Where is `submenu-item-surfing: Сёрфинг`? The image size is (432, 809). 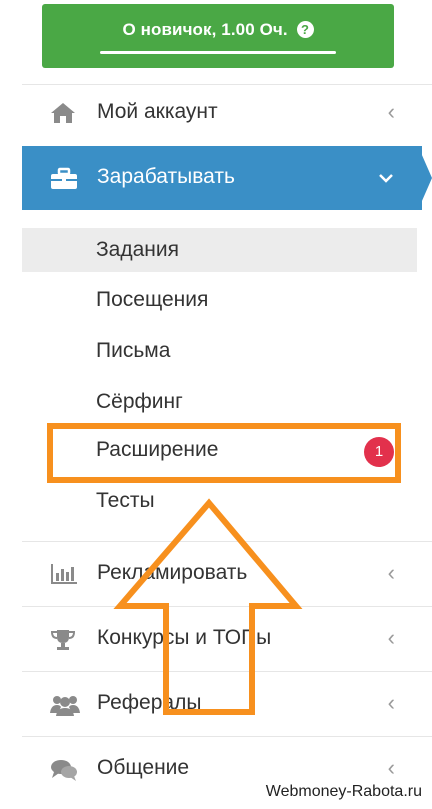
submenu-item-surfing: Сёрфинг is located at coordinates (219, 402).